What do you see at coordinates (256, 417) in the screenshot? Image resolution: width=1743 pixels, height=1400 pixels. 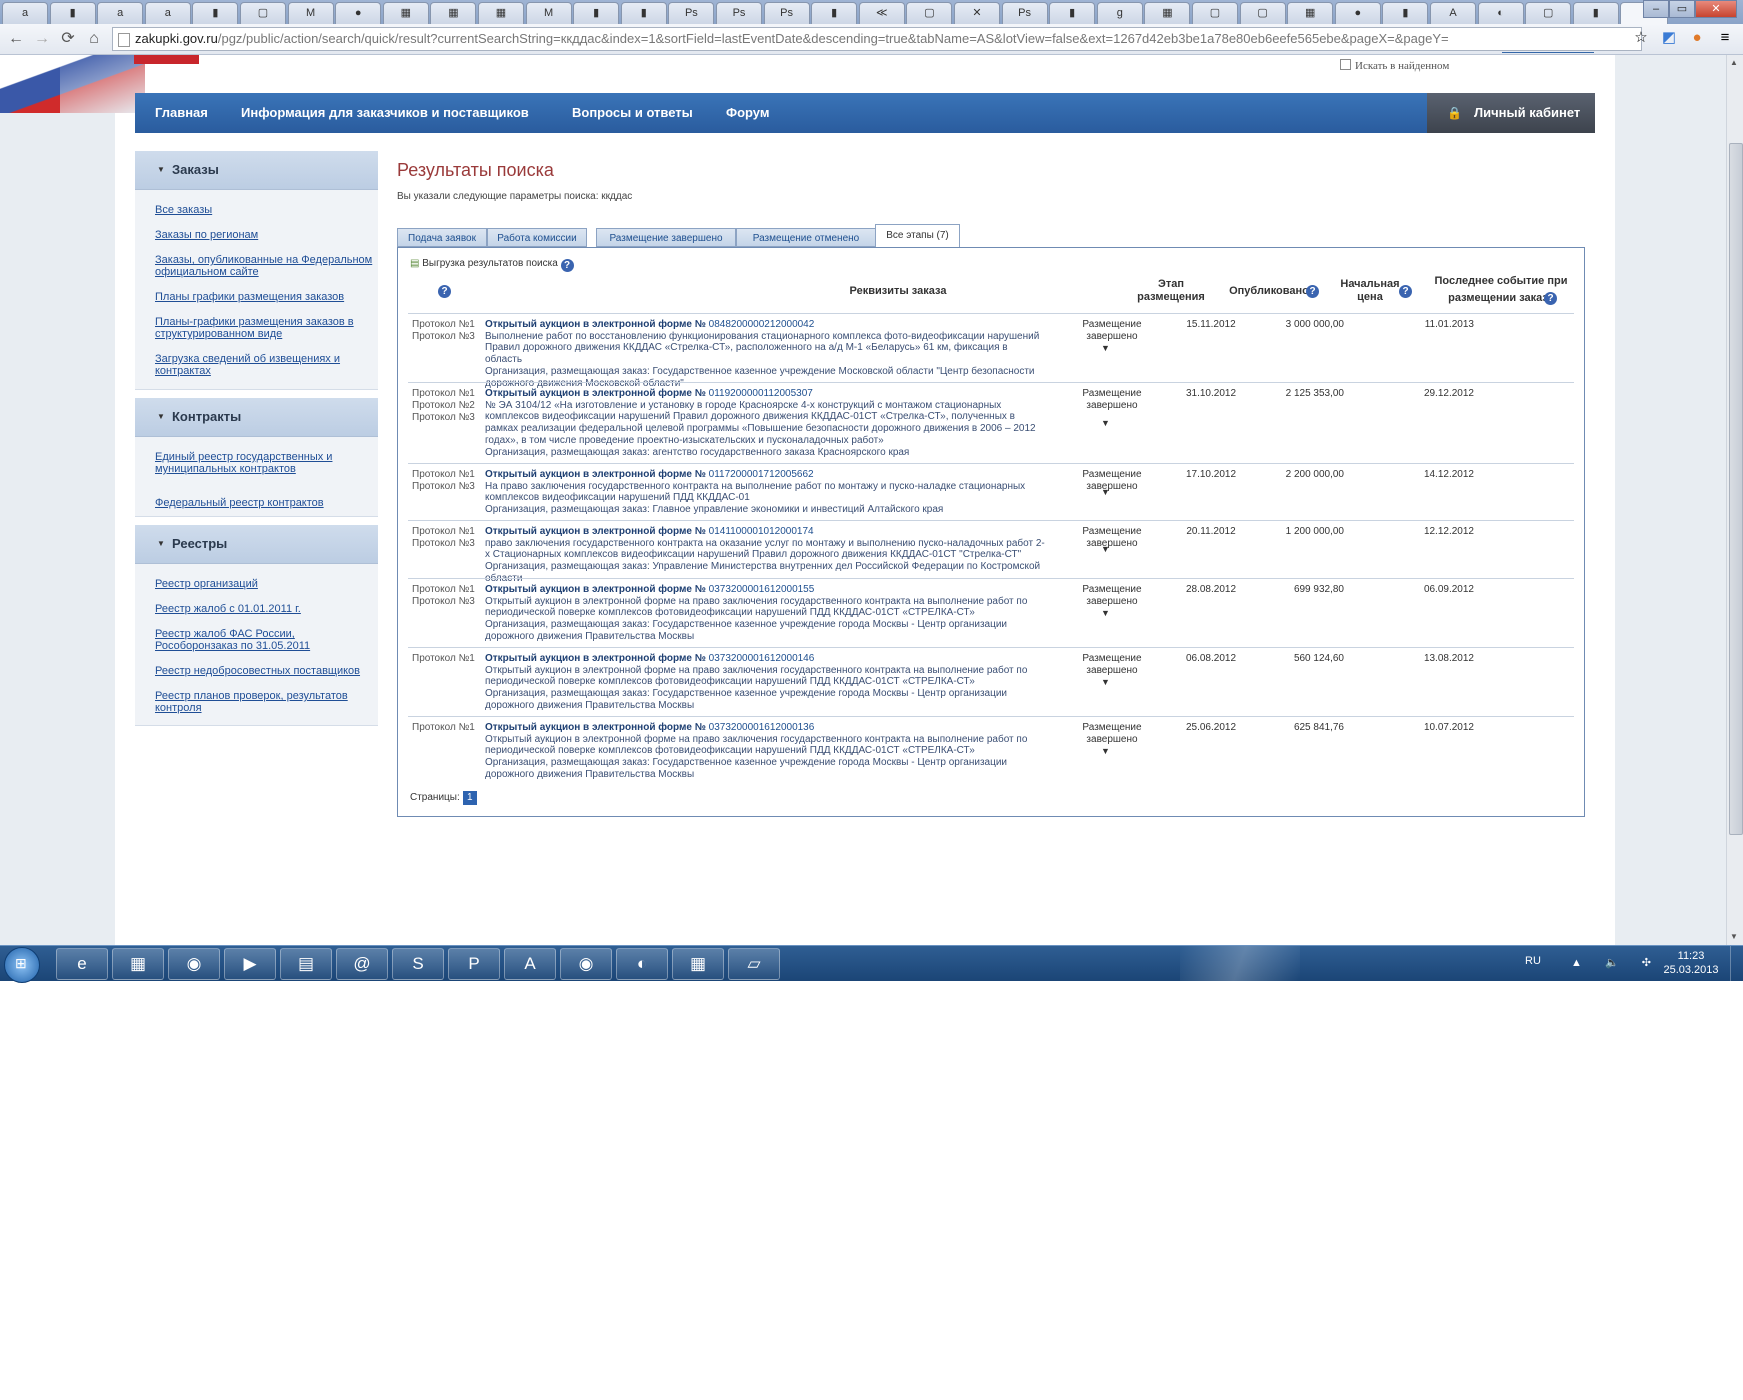 I see `sidebar-contracts-header: ▼ Контракты` at bounding box center [256, 417].